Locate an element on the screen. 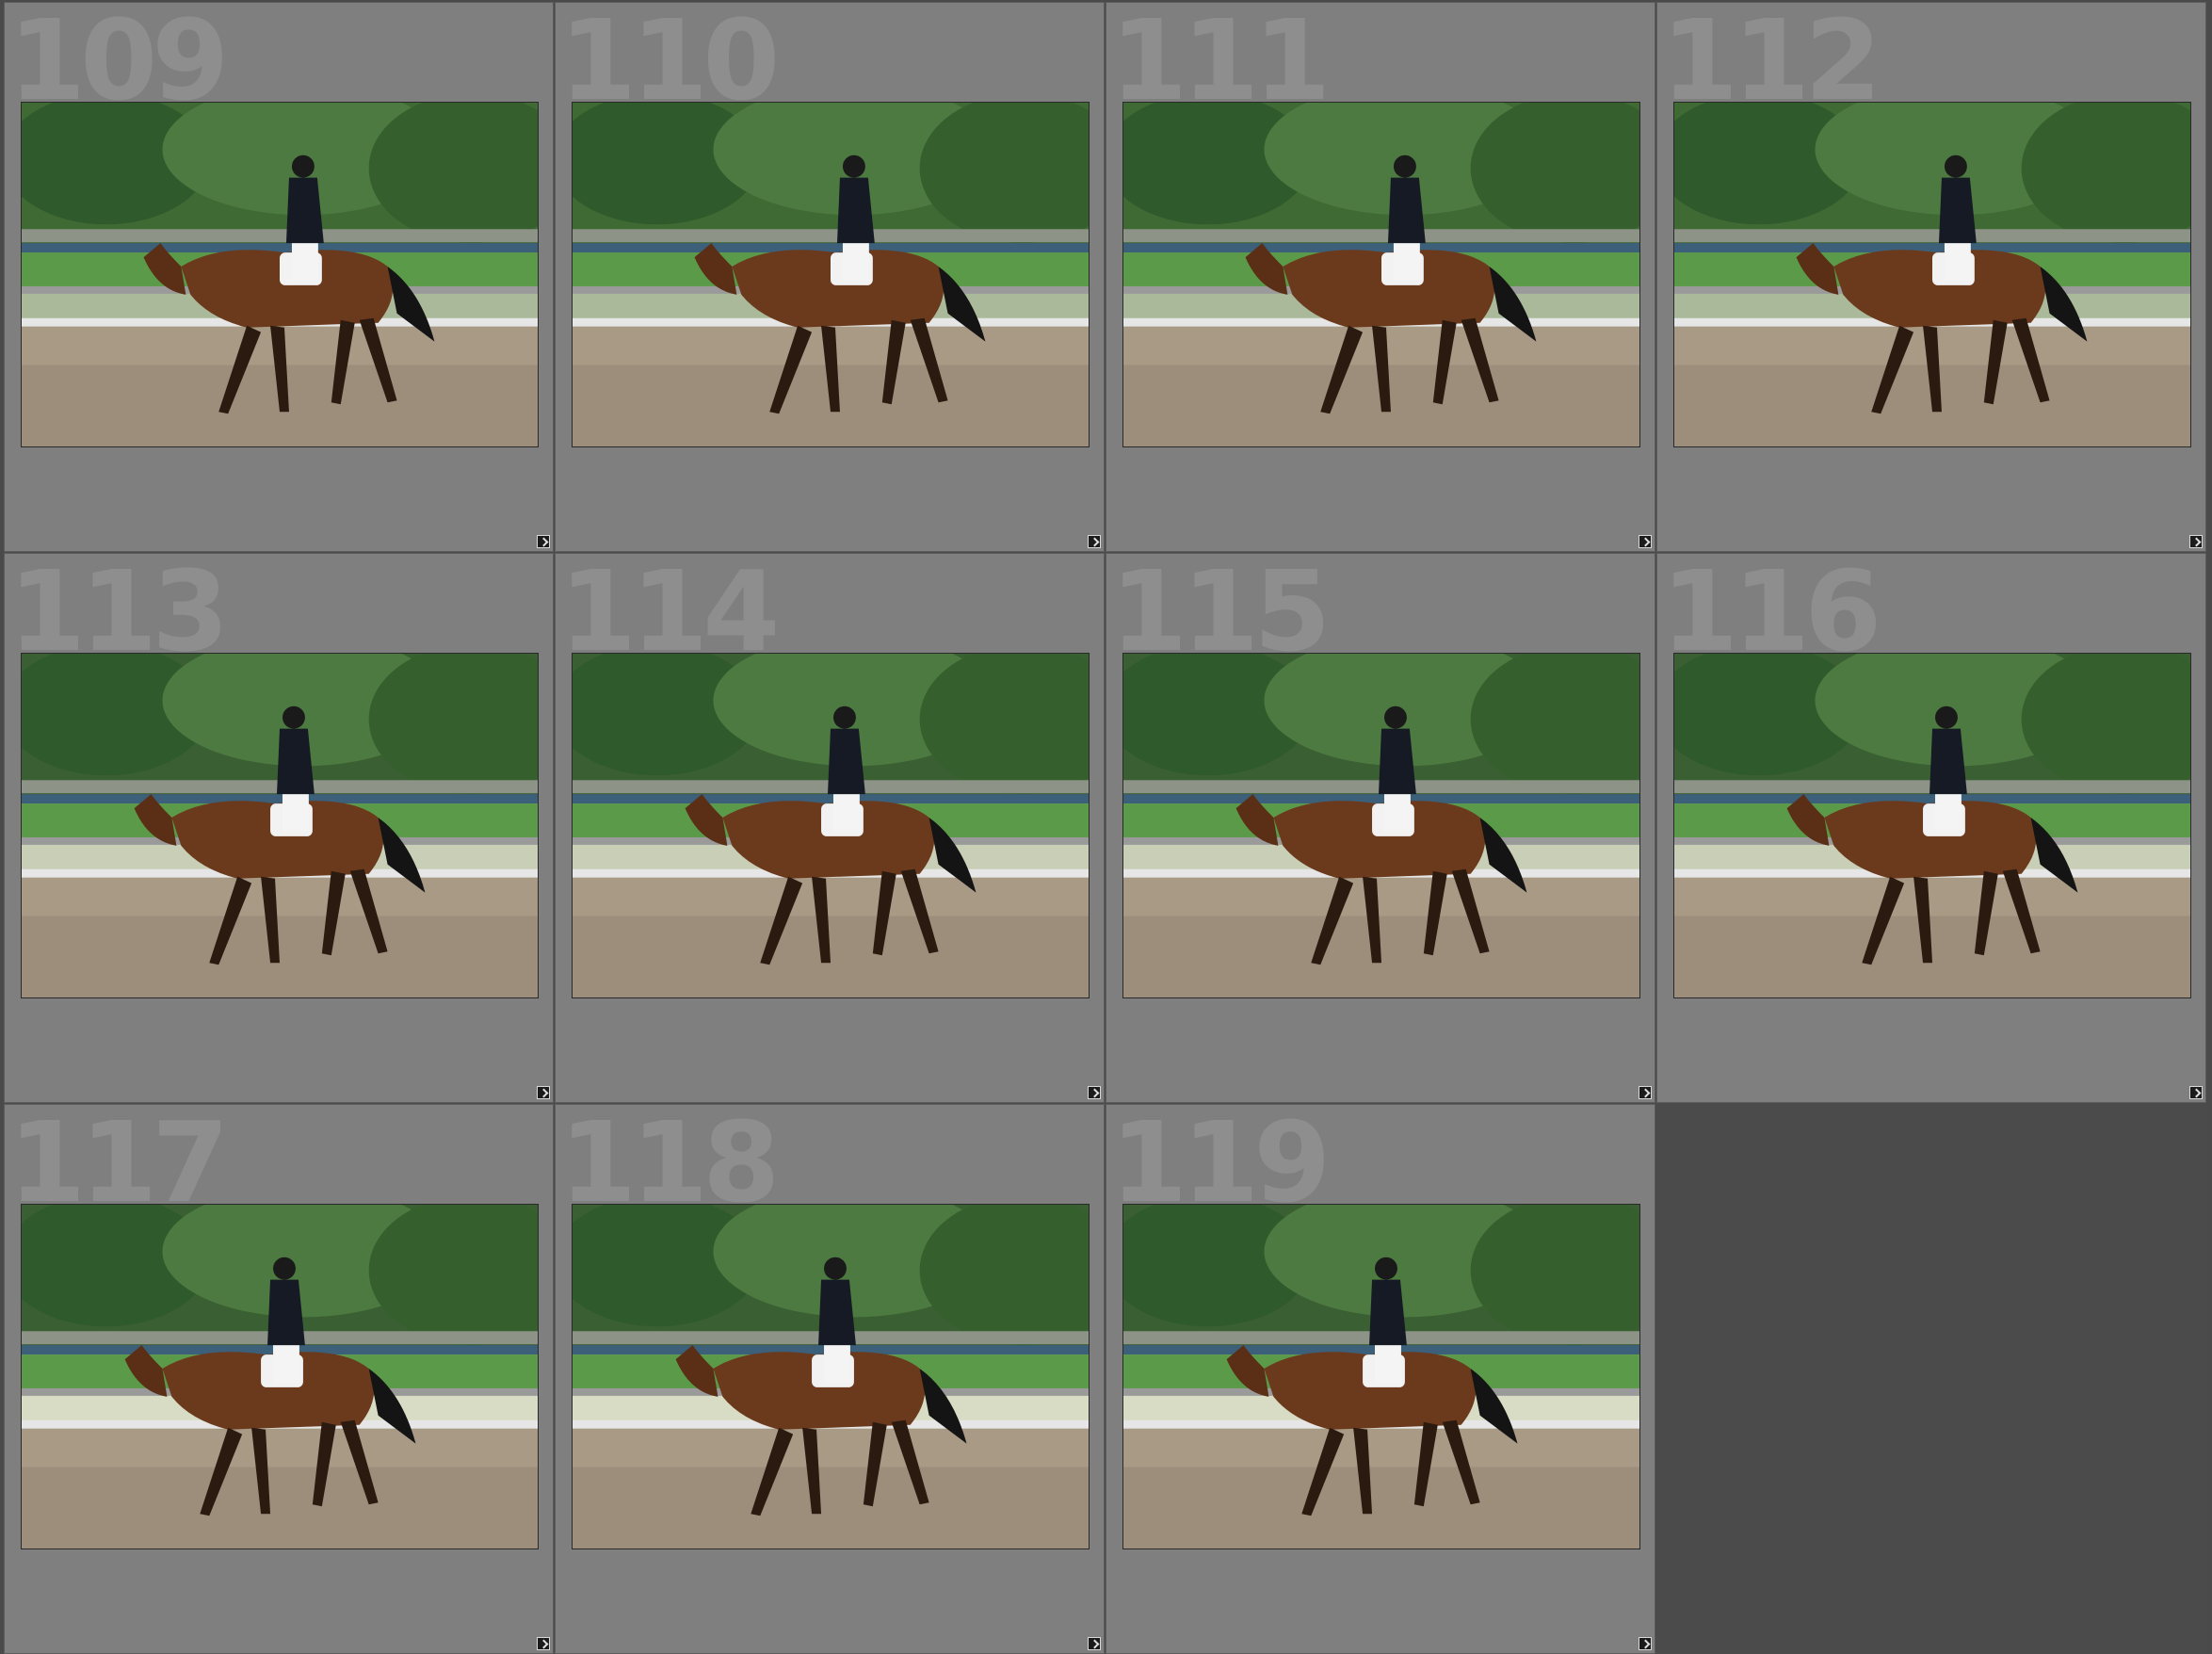 The image size is (2212, 1654). cell-index-number: 117 is located at coordinates (118, 1165).